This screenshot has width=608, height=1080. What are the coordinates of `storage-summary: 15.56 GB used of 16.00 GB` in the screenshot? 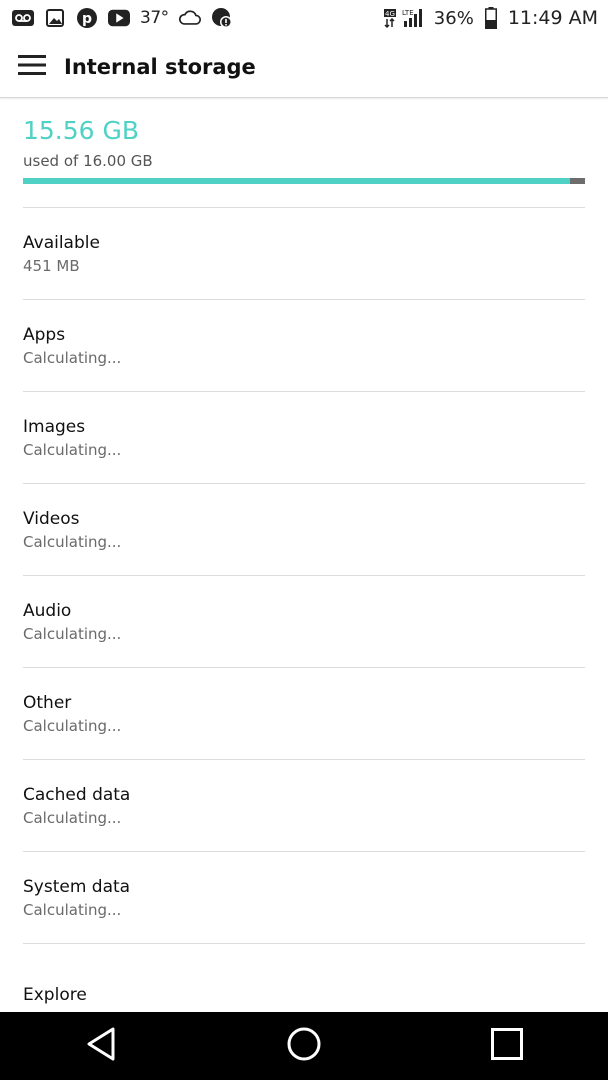 It's located at (304, 149).